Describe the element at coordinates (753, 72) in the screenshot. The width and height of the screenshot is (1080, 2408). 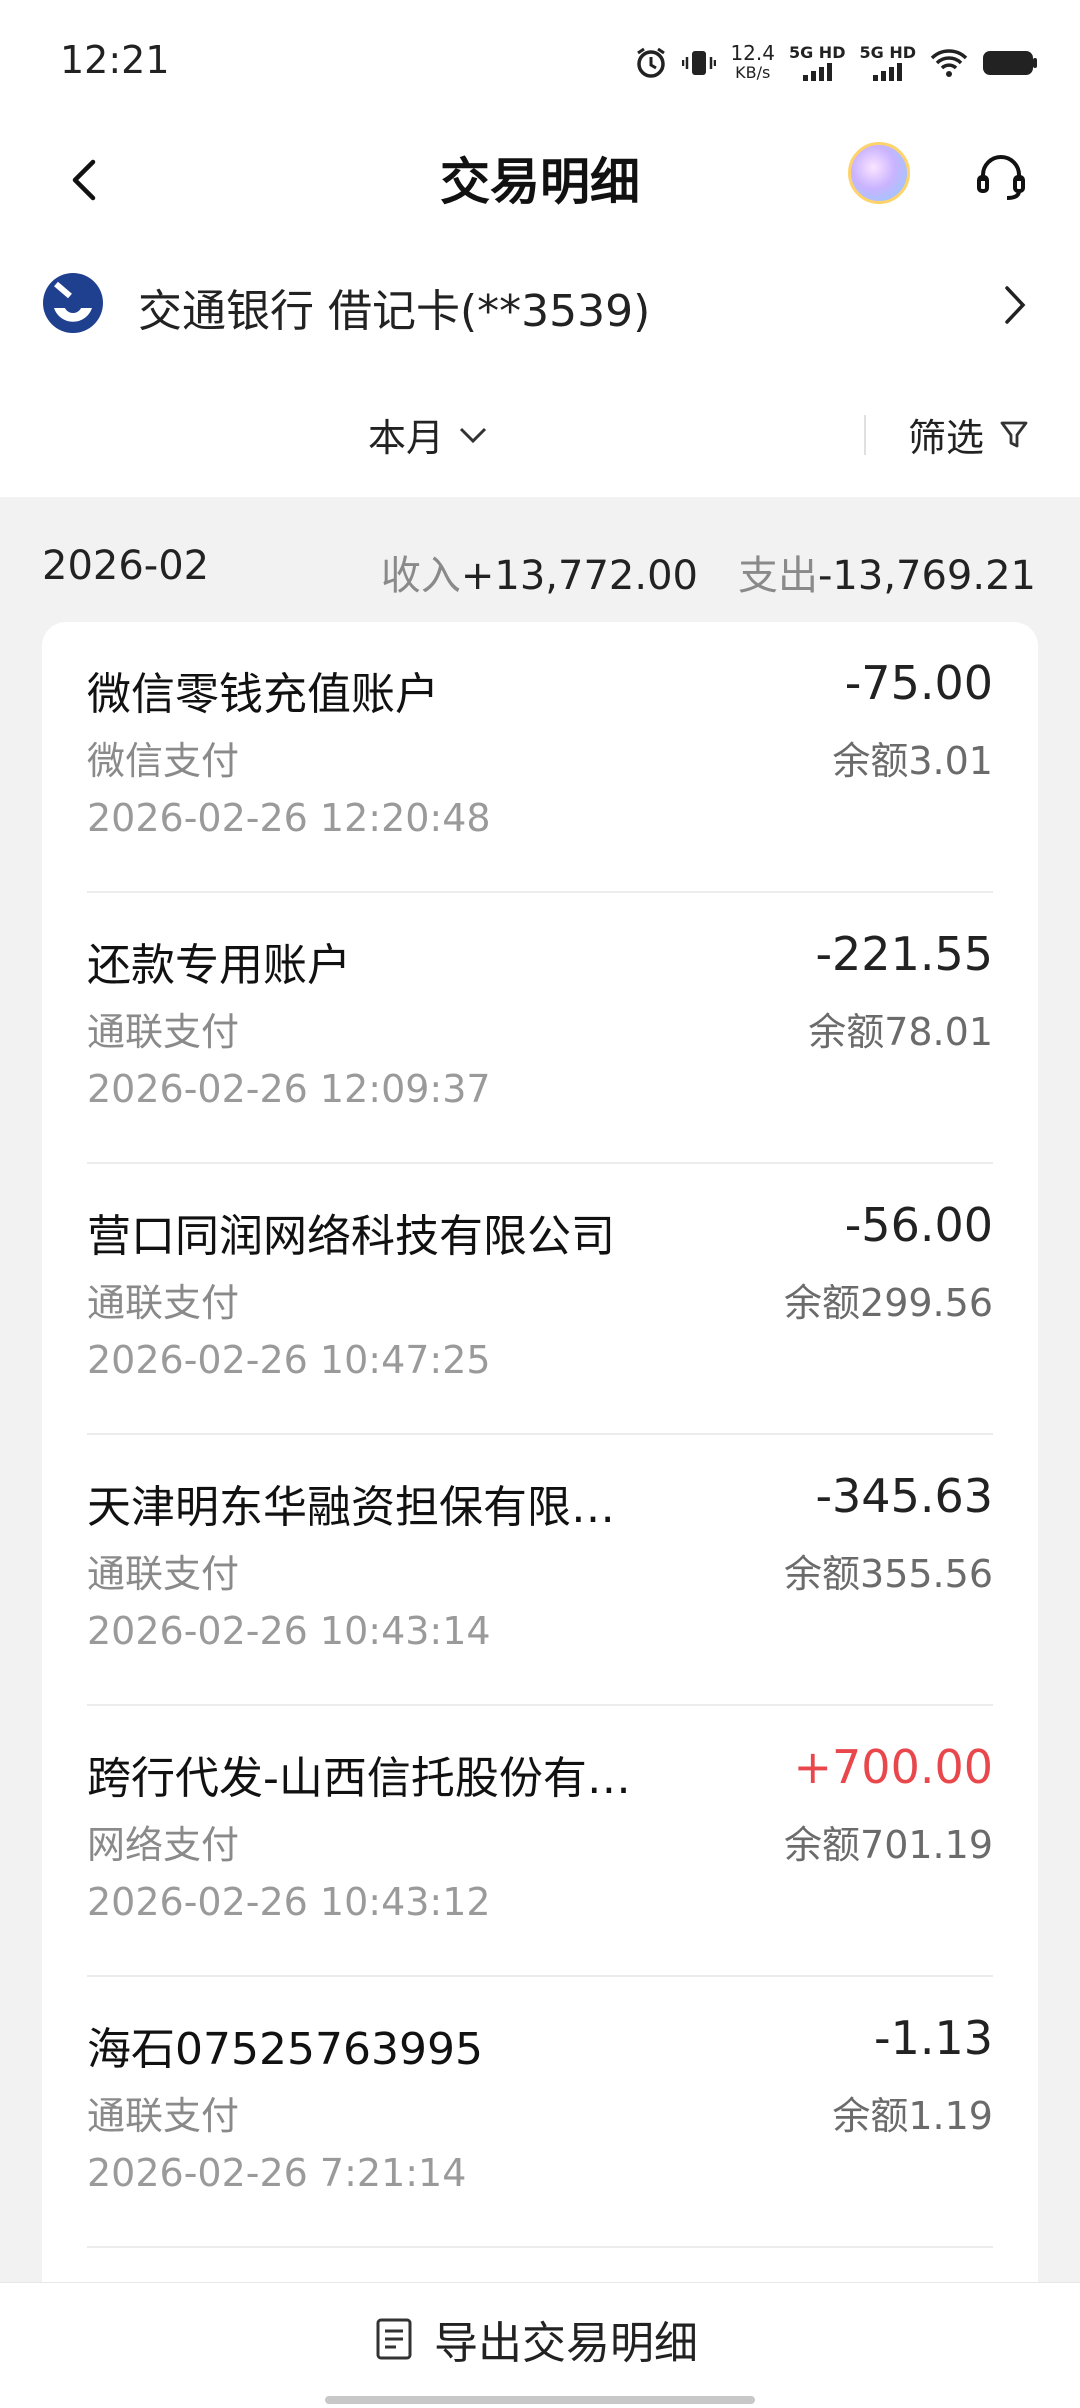
I see `speed-unit: KB/s` at that location.